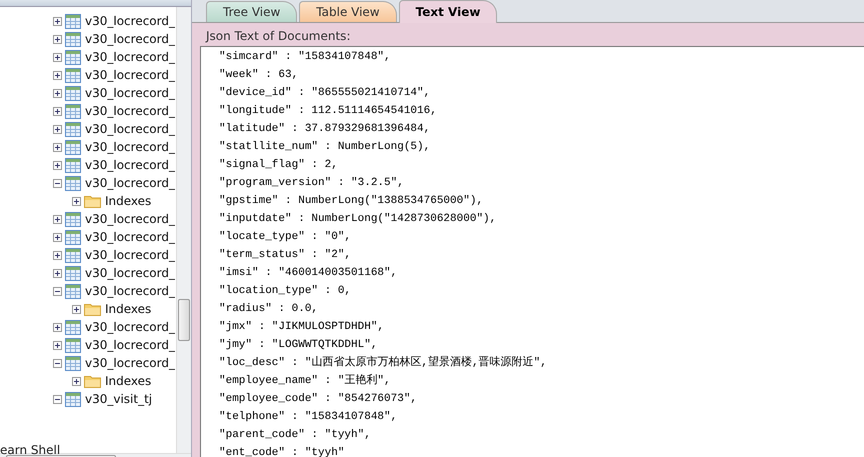 This screenshot has width=864, height=457. I want to click on code-line: "device_id" : "865555021410714",, so click(325, 93).